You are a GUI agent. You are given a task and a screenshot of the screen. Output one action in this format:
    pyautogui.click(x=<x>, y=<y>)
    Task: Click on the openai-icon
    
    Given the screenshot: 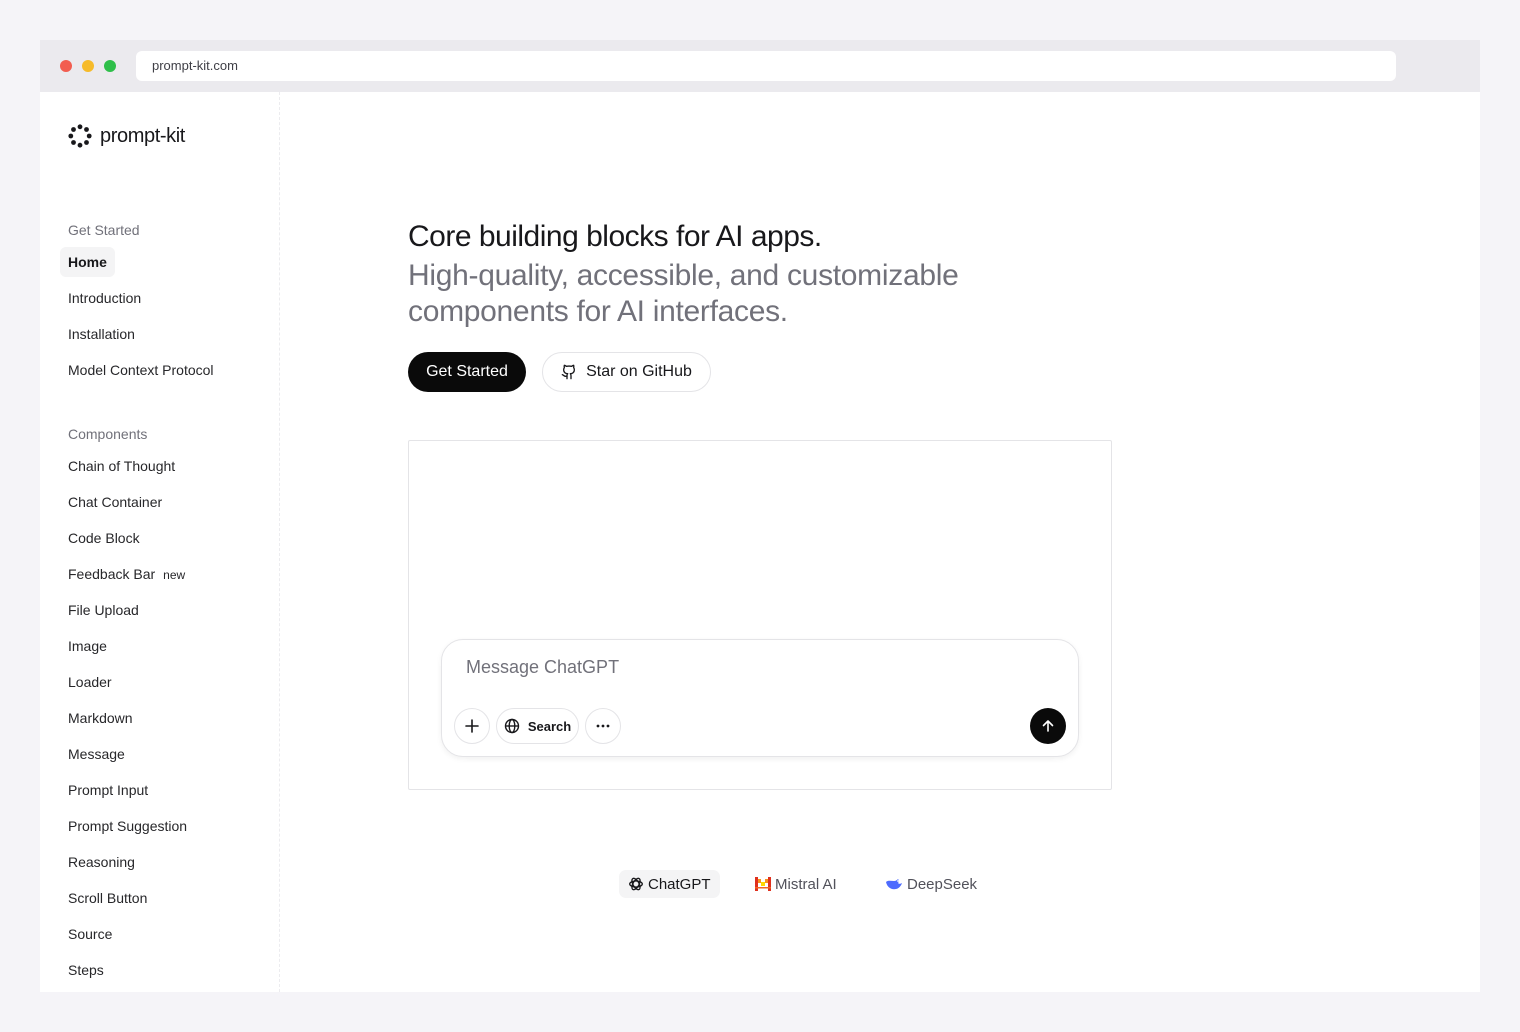 What is the action you would take?
    pyautogui.click(x=636, y=884)
    